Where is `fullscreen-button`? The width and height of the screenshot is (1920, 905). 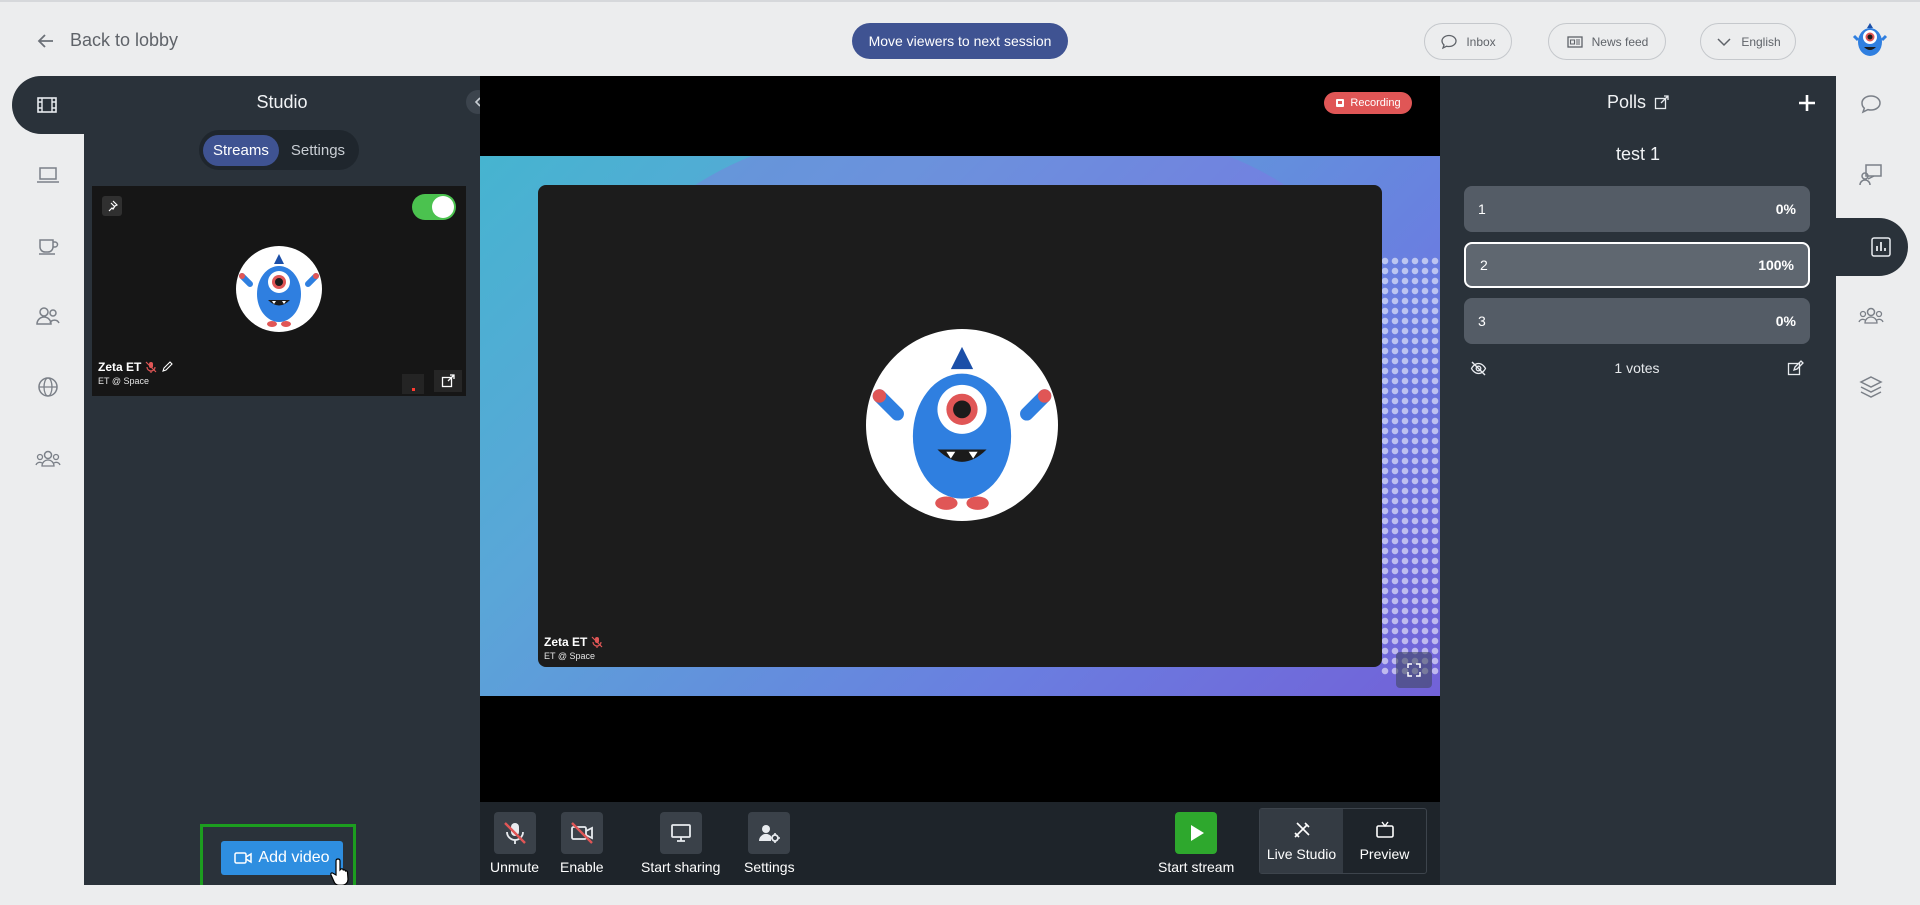
fullscreen-button is located at coordinates (1414, 670).